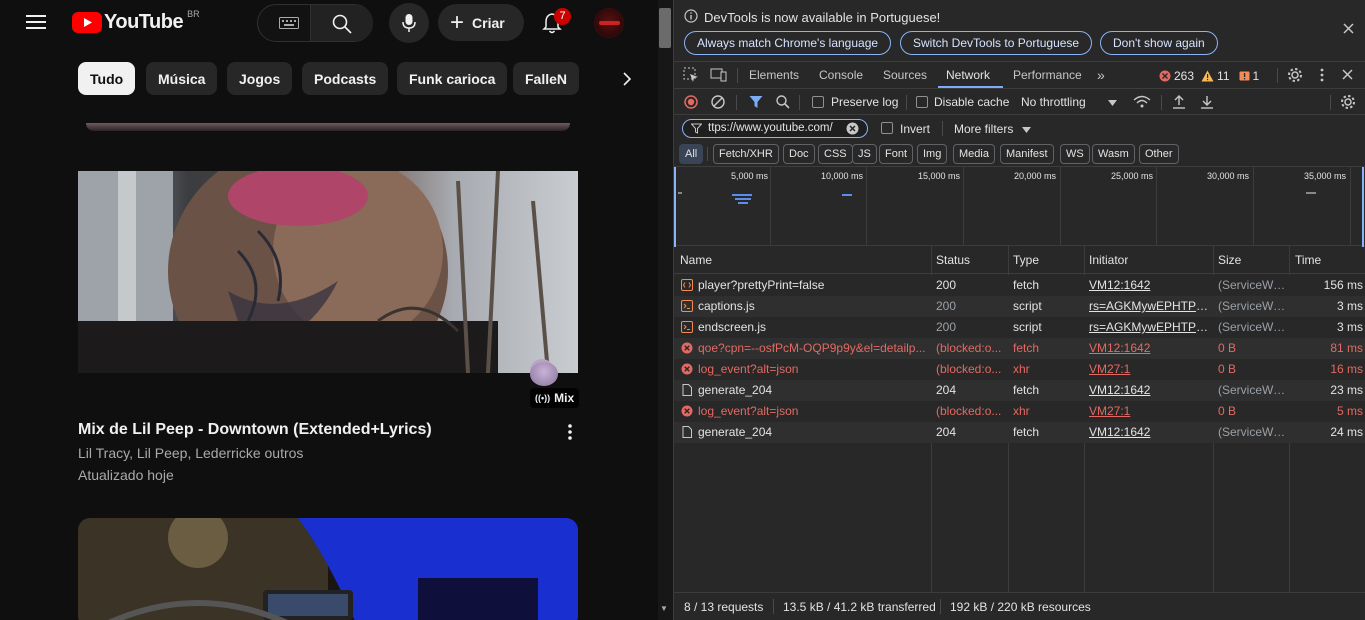 This screenshot has width=1365, height=620. I want to click on throttling-select: No throttling, so click(1071, 102).